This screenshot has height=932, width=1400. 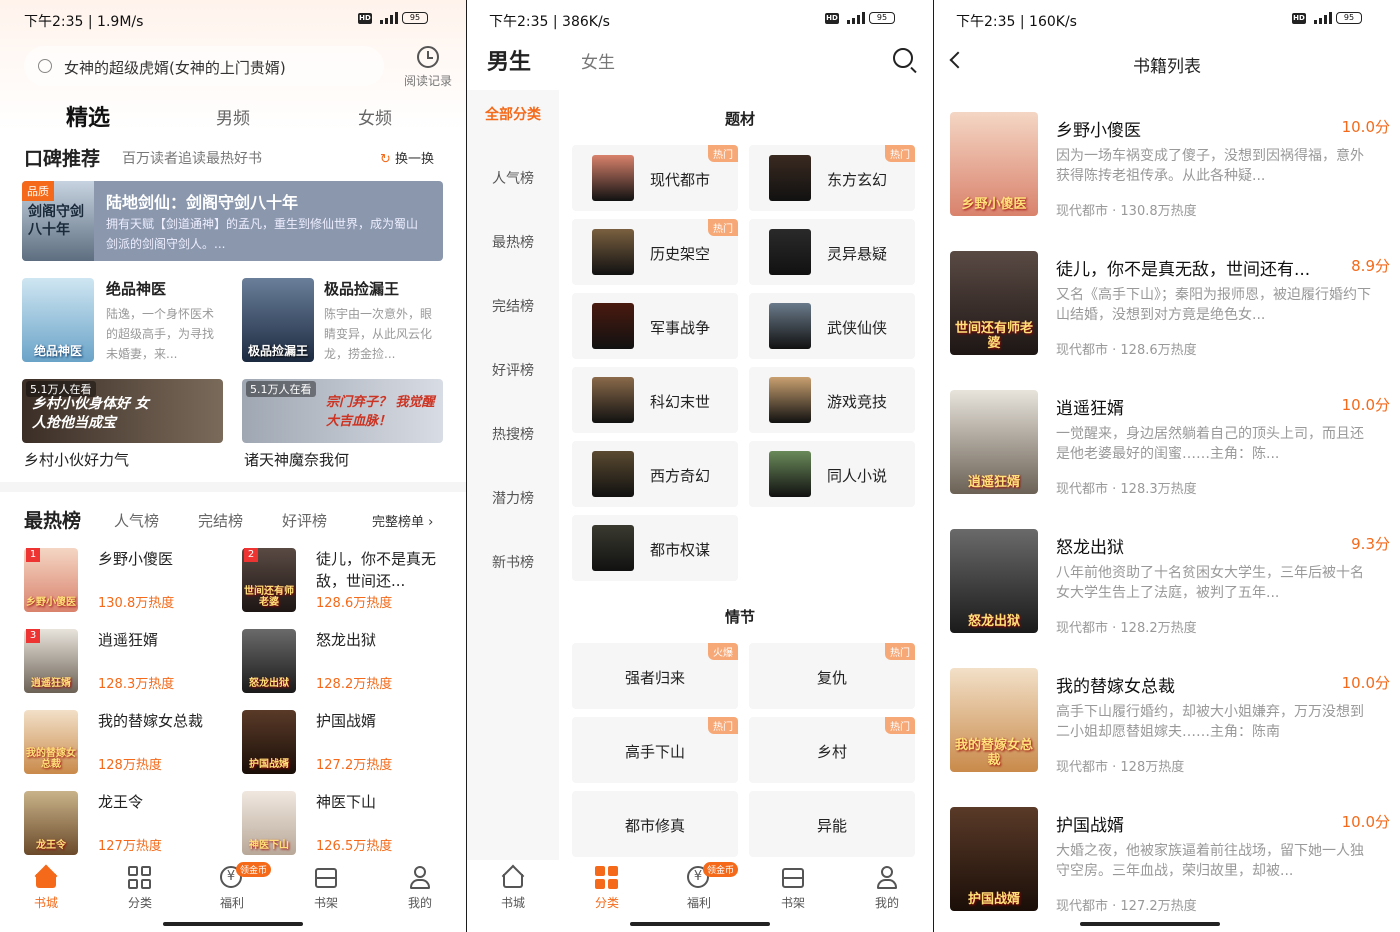 What do you see at coordinates (1090, 548) in the screenshot?
I see `book-title: 怒龙出狱` at bounding box center [1090, 548].